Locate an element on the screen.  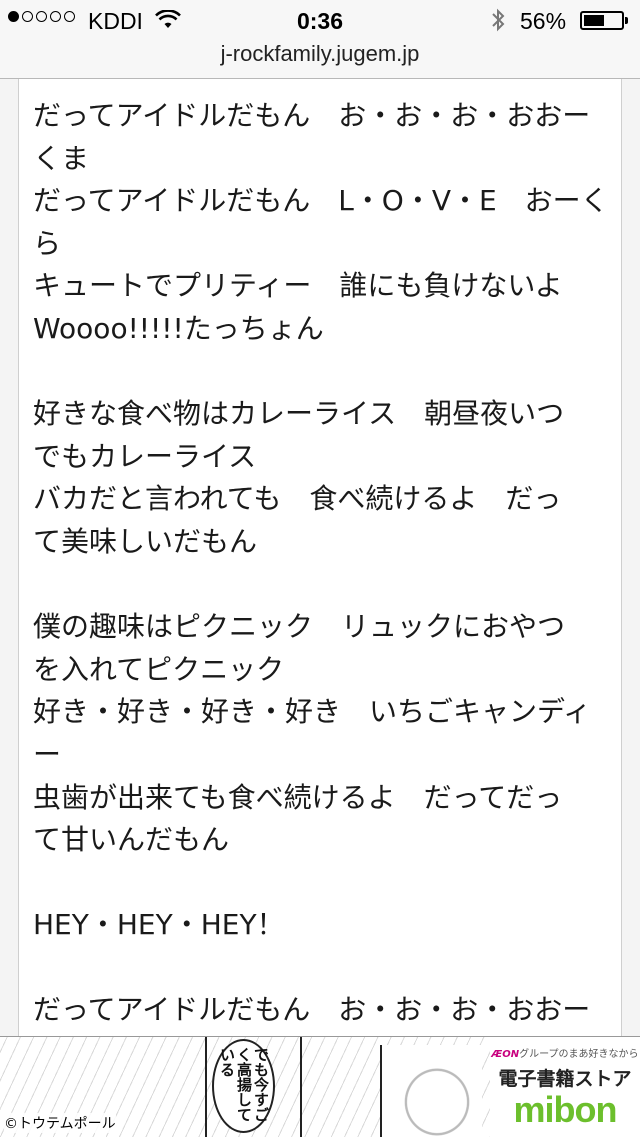
lyric-line: ー is located at coordinates (47, 754).